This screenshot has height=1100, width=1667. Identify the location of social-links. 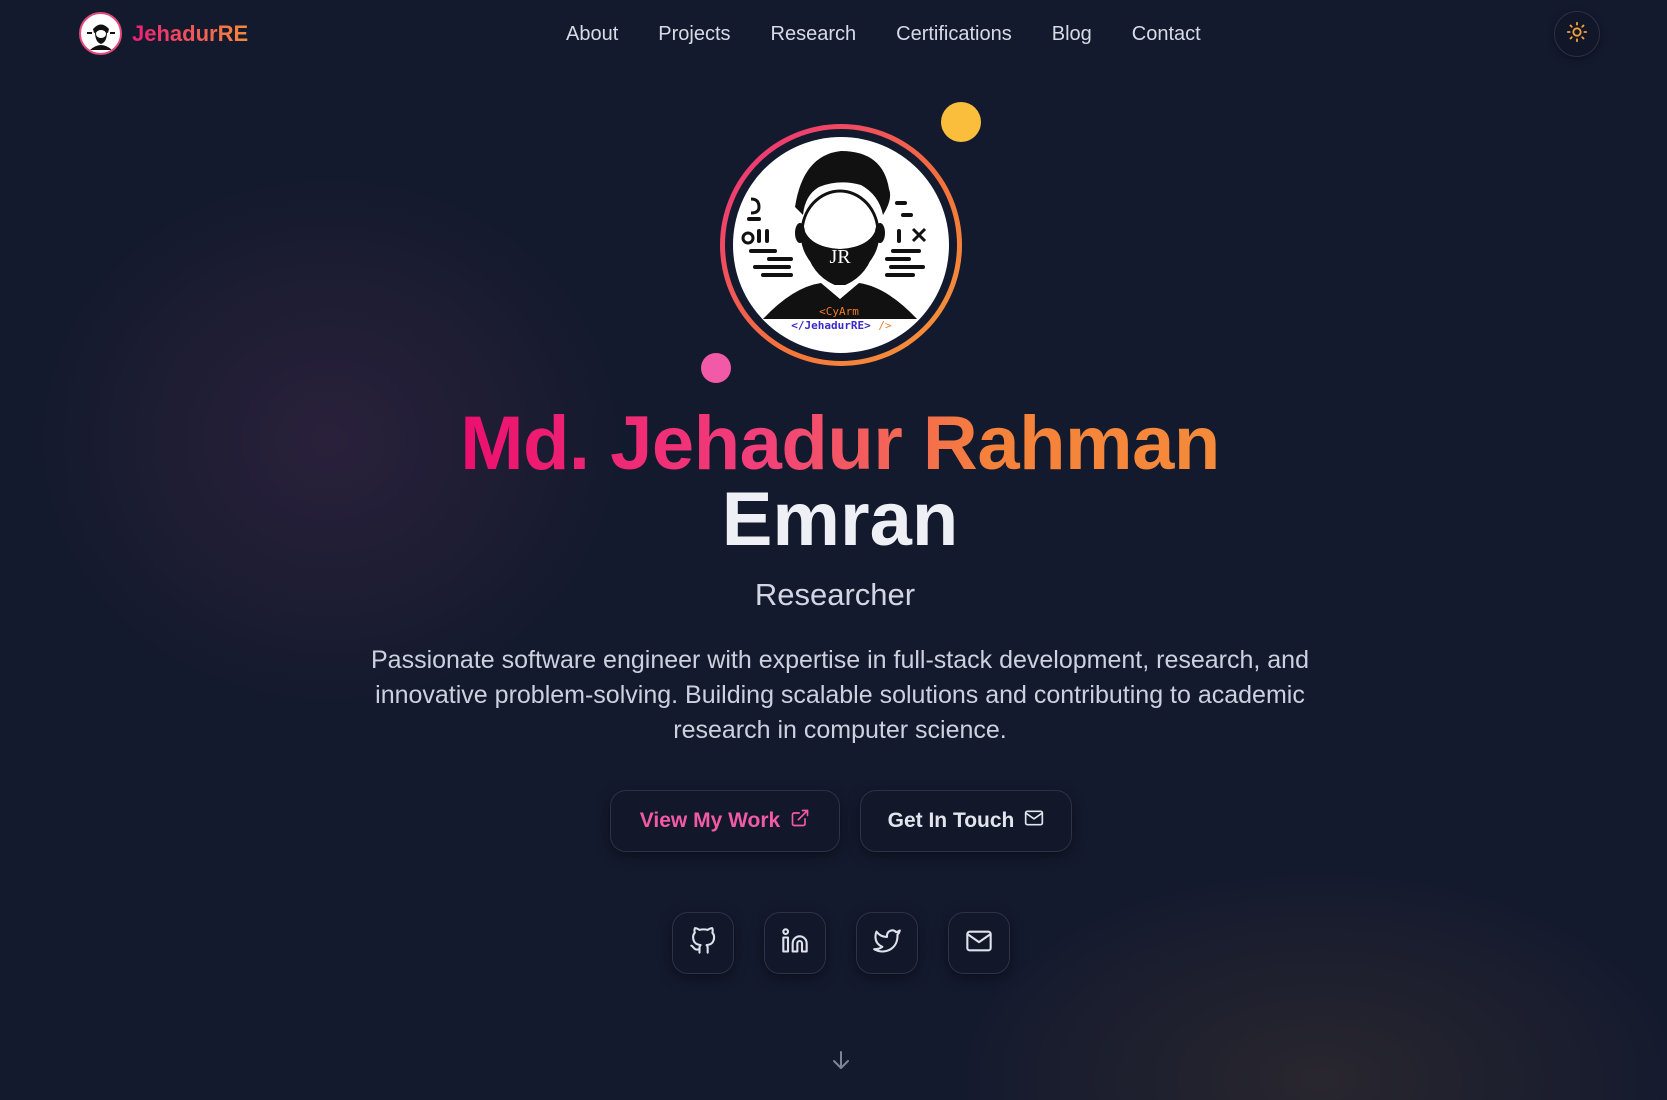
(841, 943).